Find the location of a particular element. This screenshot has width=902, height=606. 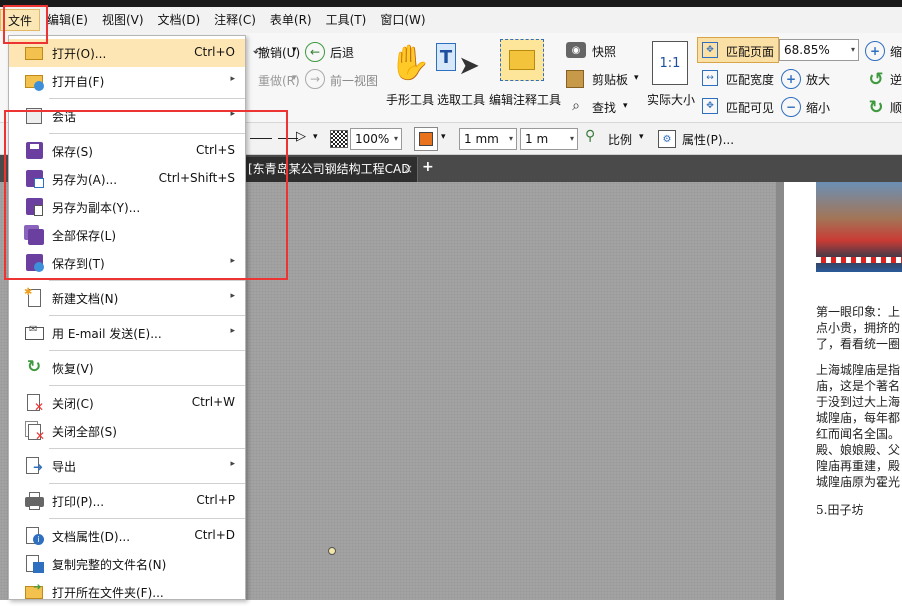

menu-comment: 注释(C) is located at coordinates (235, 20).